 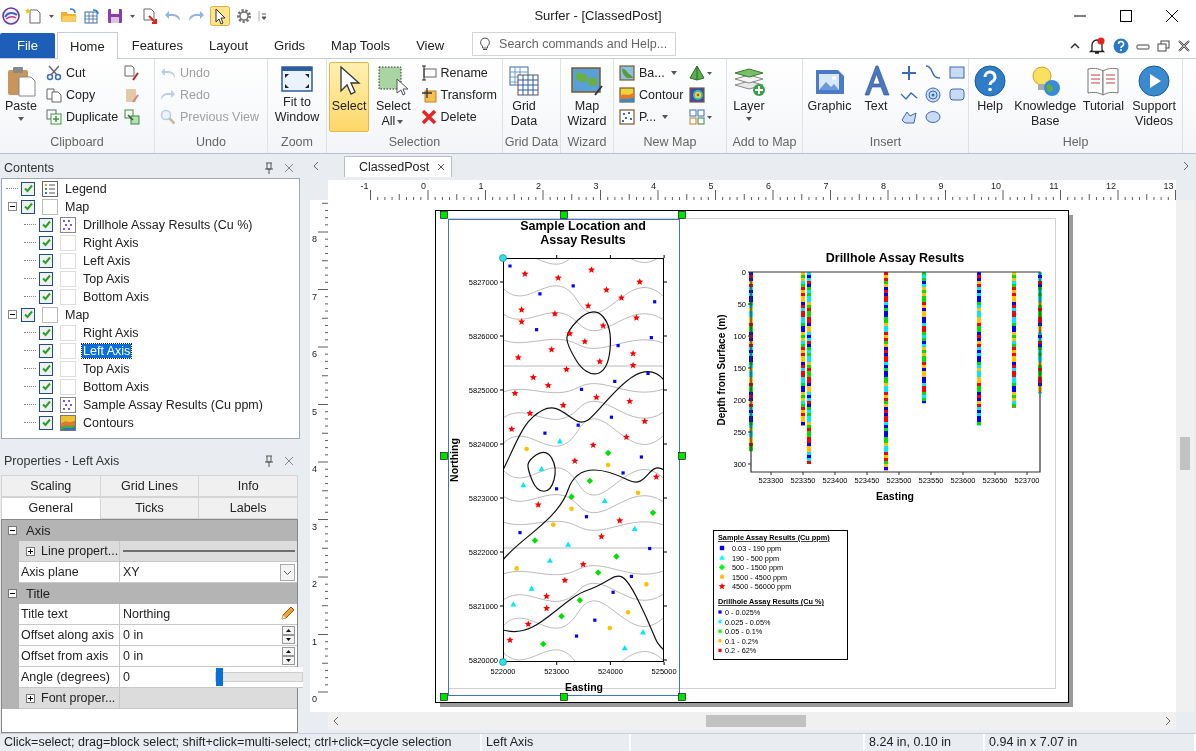 I want to click on restore-icon, so click(x=1164, y=45).